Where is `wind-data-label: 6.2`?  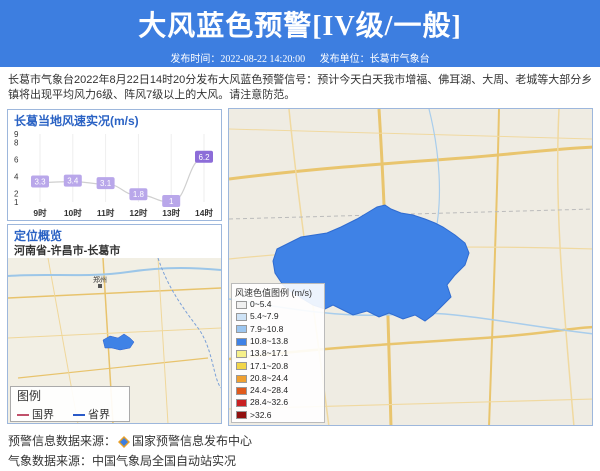 wind-data-label: 6.2 is located at coordinates (204, 157).